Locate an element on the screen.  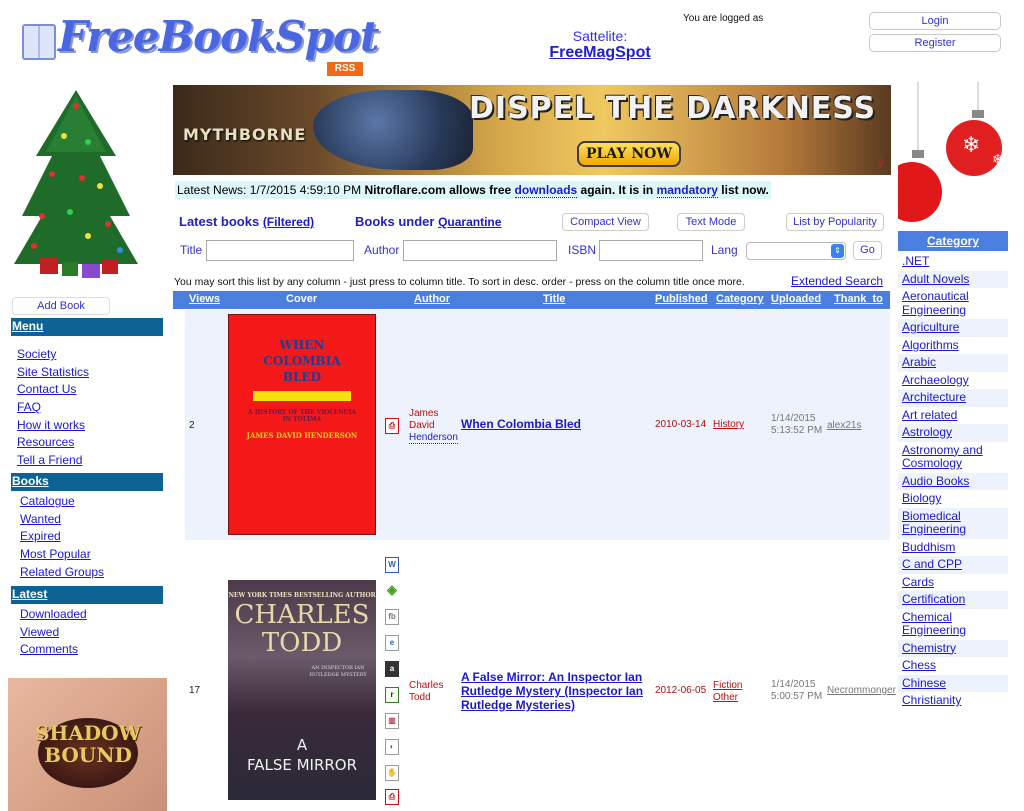
column-thank-to: Thank_to is located at coordinates (858, 299).